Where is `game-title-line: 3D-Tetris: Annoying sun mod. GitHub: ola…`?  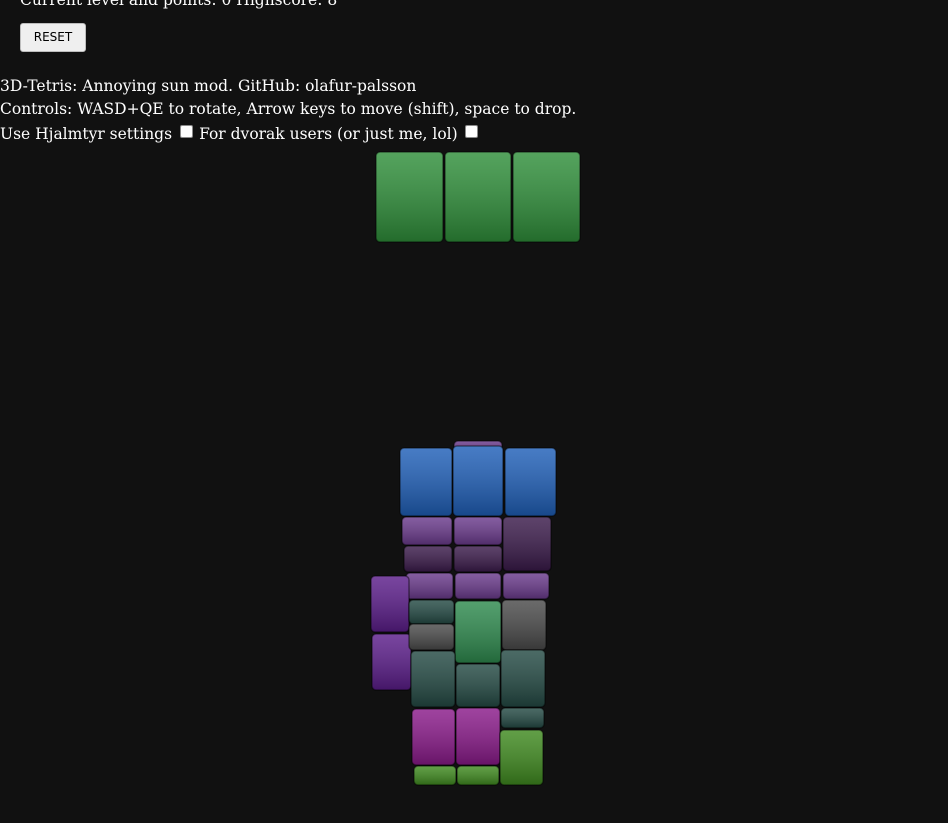 game-title-line: 3D-Tetris: Annoying sun mod. GitHub: ola… is located at coordinates (208, 86).